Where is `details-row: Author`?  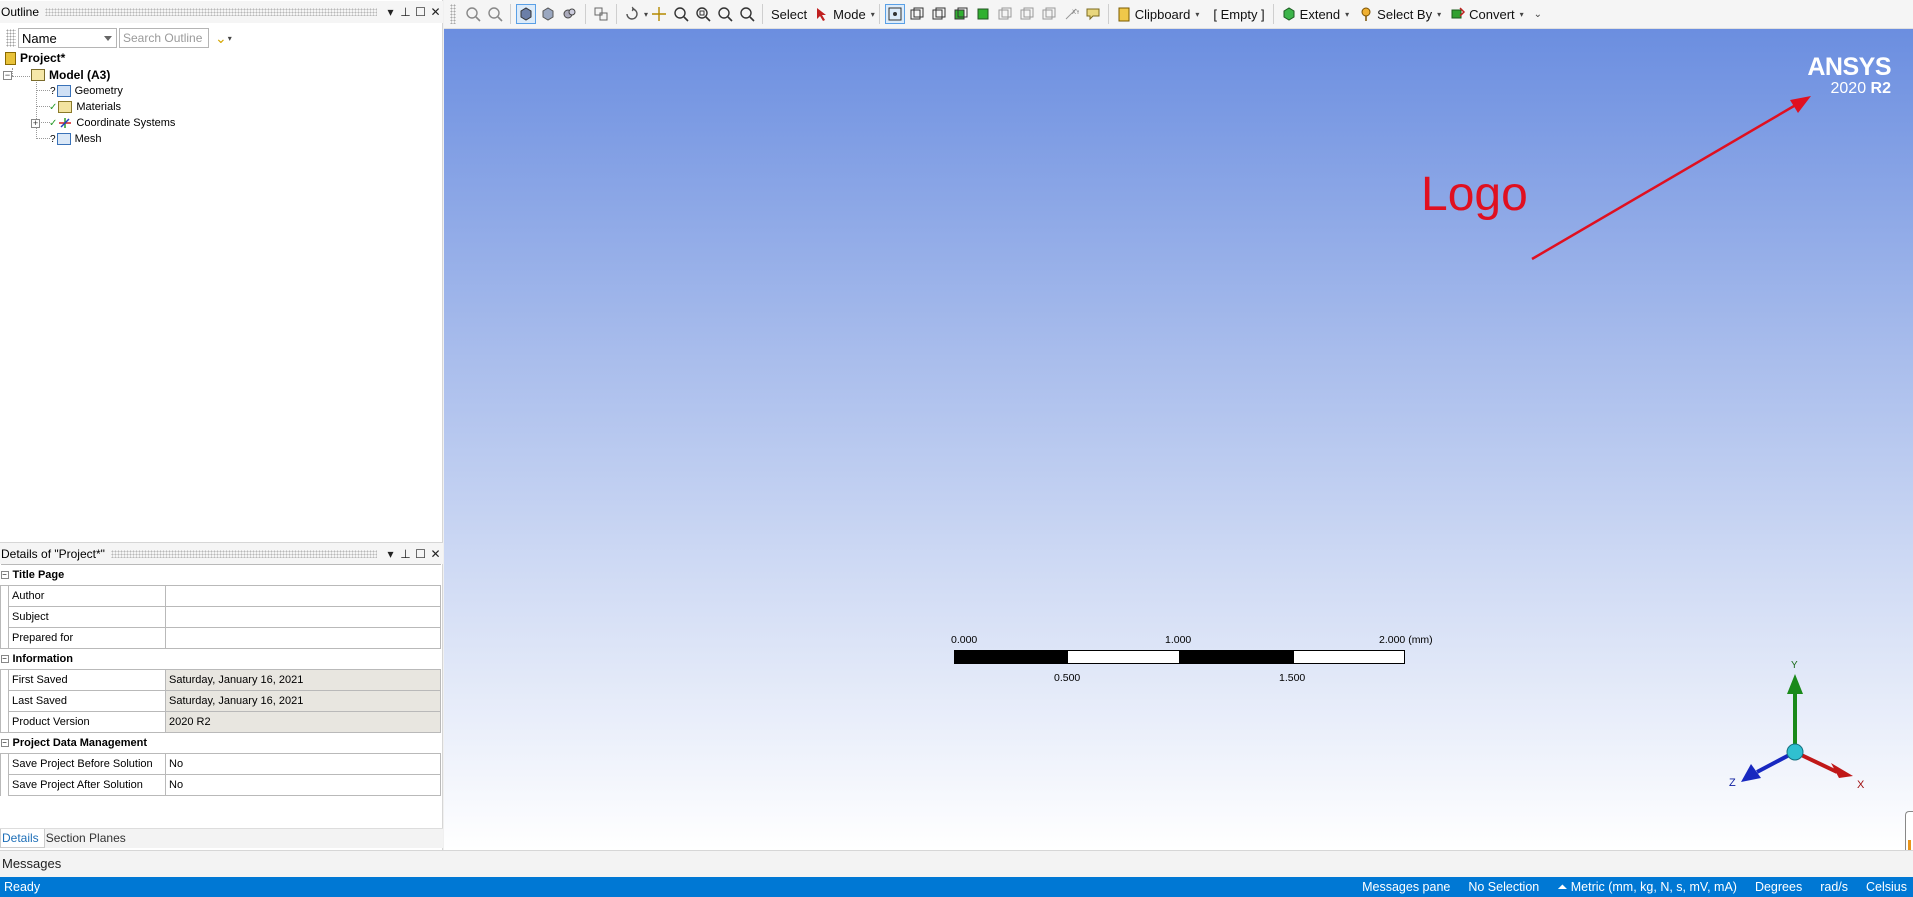 details-row: Author is located at coordinates (220, 596).